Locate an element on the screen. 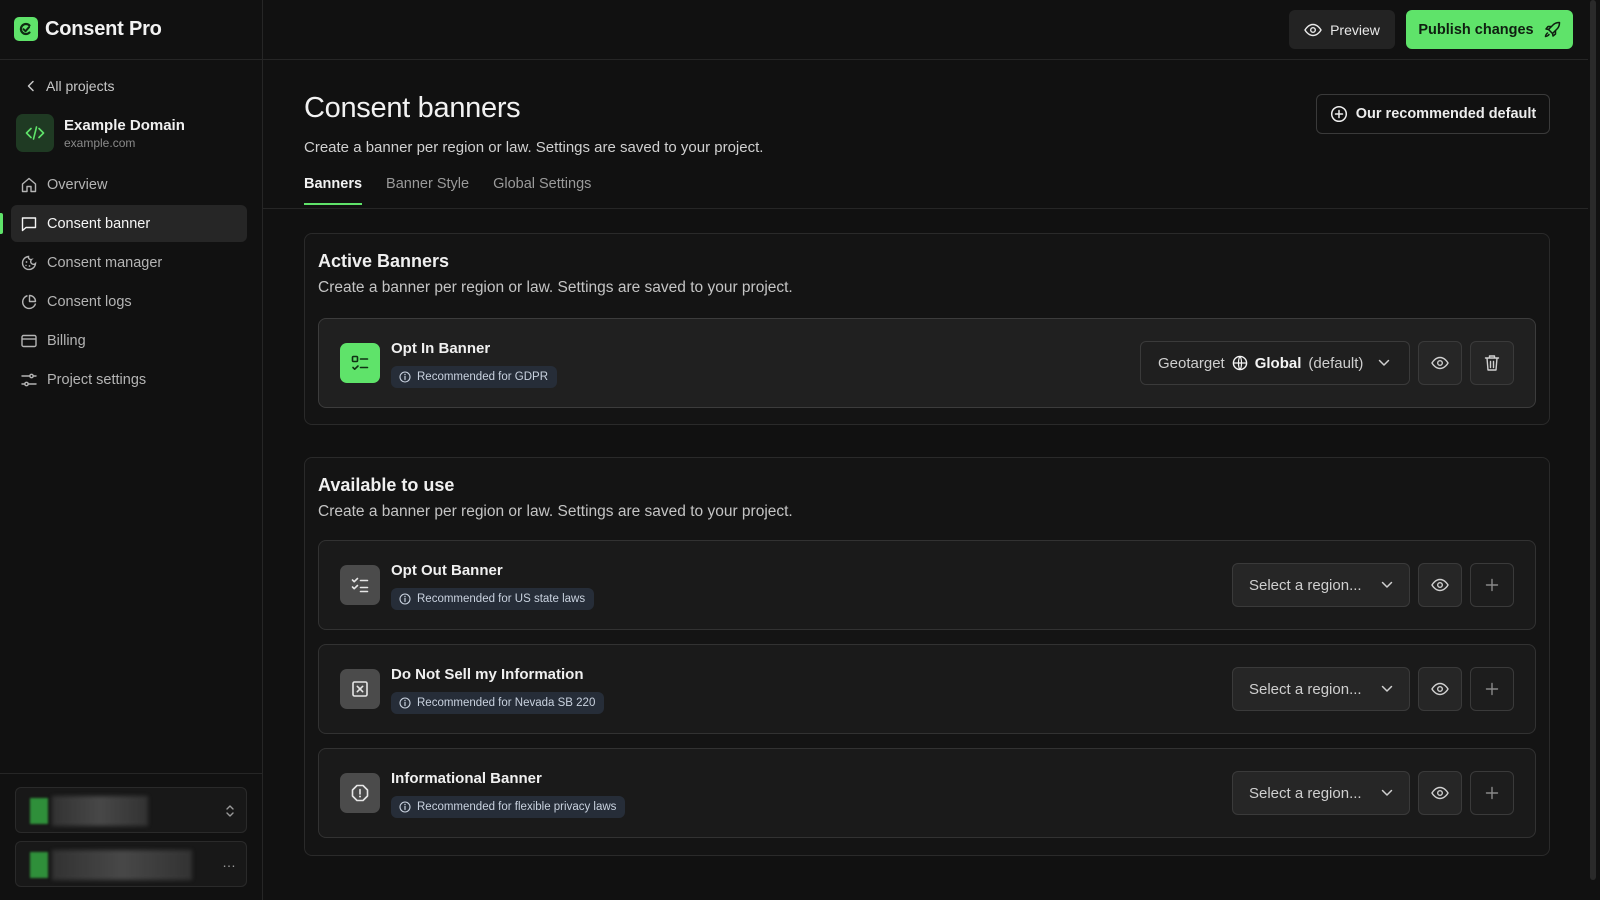 This screenshot has height=900, width=1600. sidebar-item-project-settings: Project settings is located at coordinates (129, 379).